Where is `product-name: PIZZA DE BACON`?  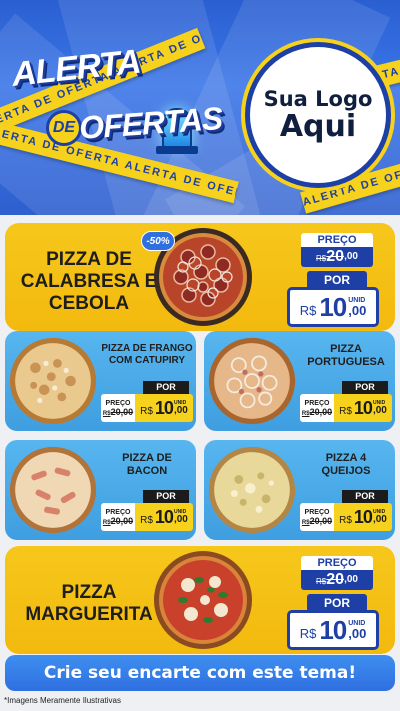
product-name: PIZZA DE BACON is located at coordinates (147, 465).